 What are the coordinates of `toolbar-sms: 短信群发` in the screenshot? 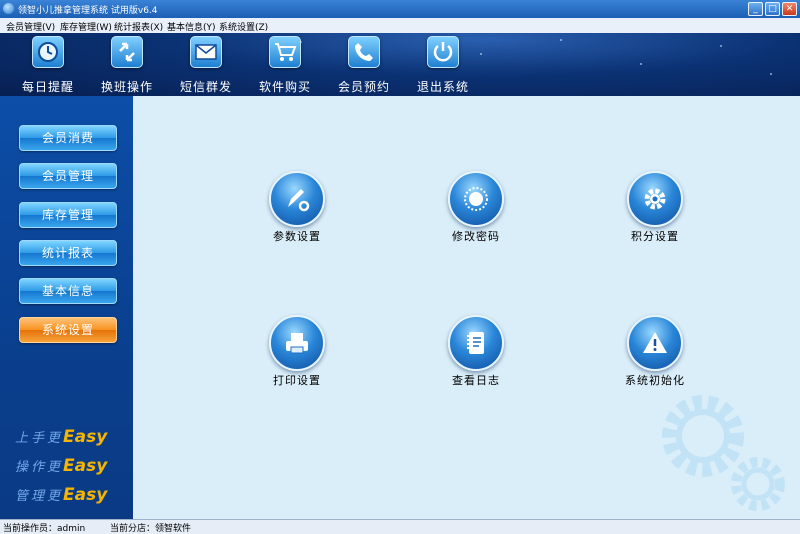 It's located at (206, 66).